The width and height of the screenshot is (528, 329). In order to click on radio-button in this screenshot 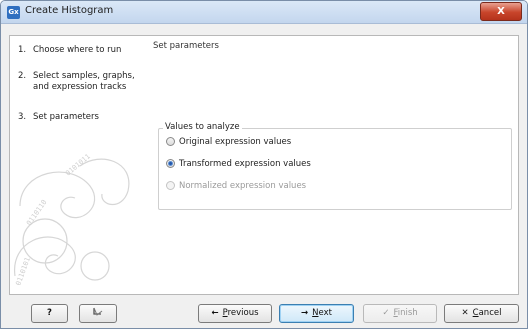, I will do `click(170, 141)`.